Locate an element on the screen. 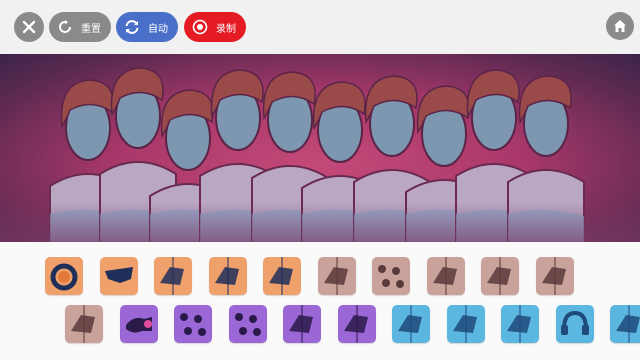  headphones-icon is located at coordinates (574, 322).